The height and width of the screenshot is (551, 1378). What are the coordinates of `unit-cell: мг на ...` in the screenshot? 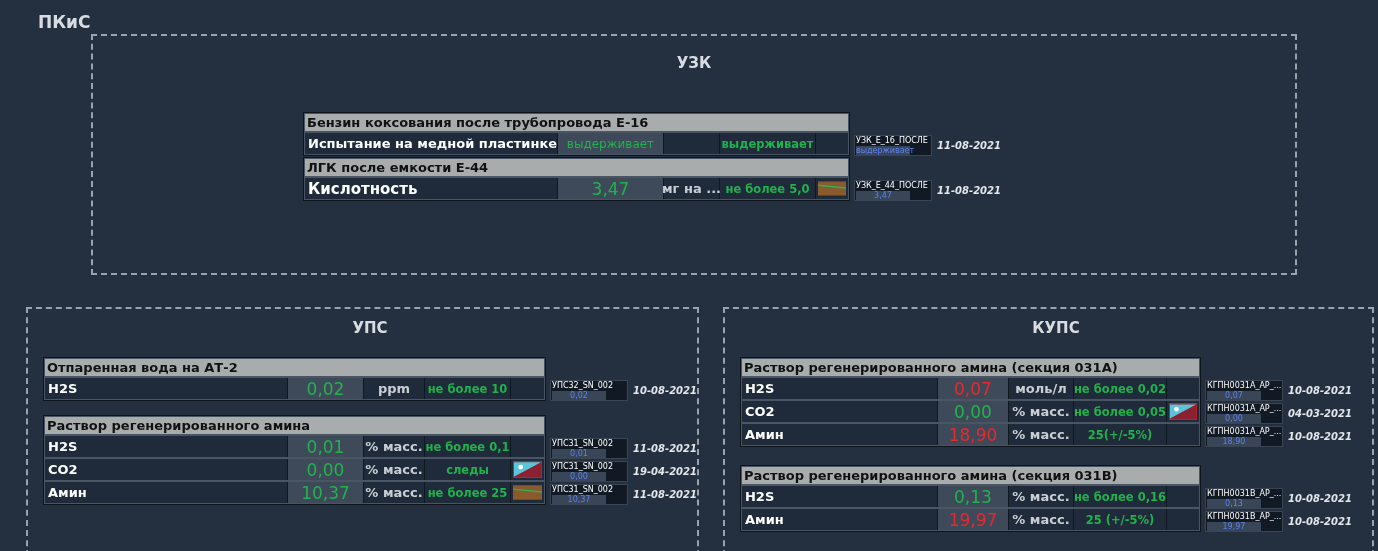 It's located at (691, 188).